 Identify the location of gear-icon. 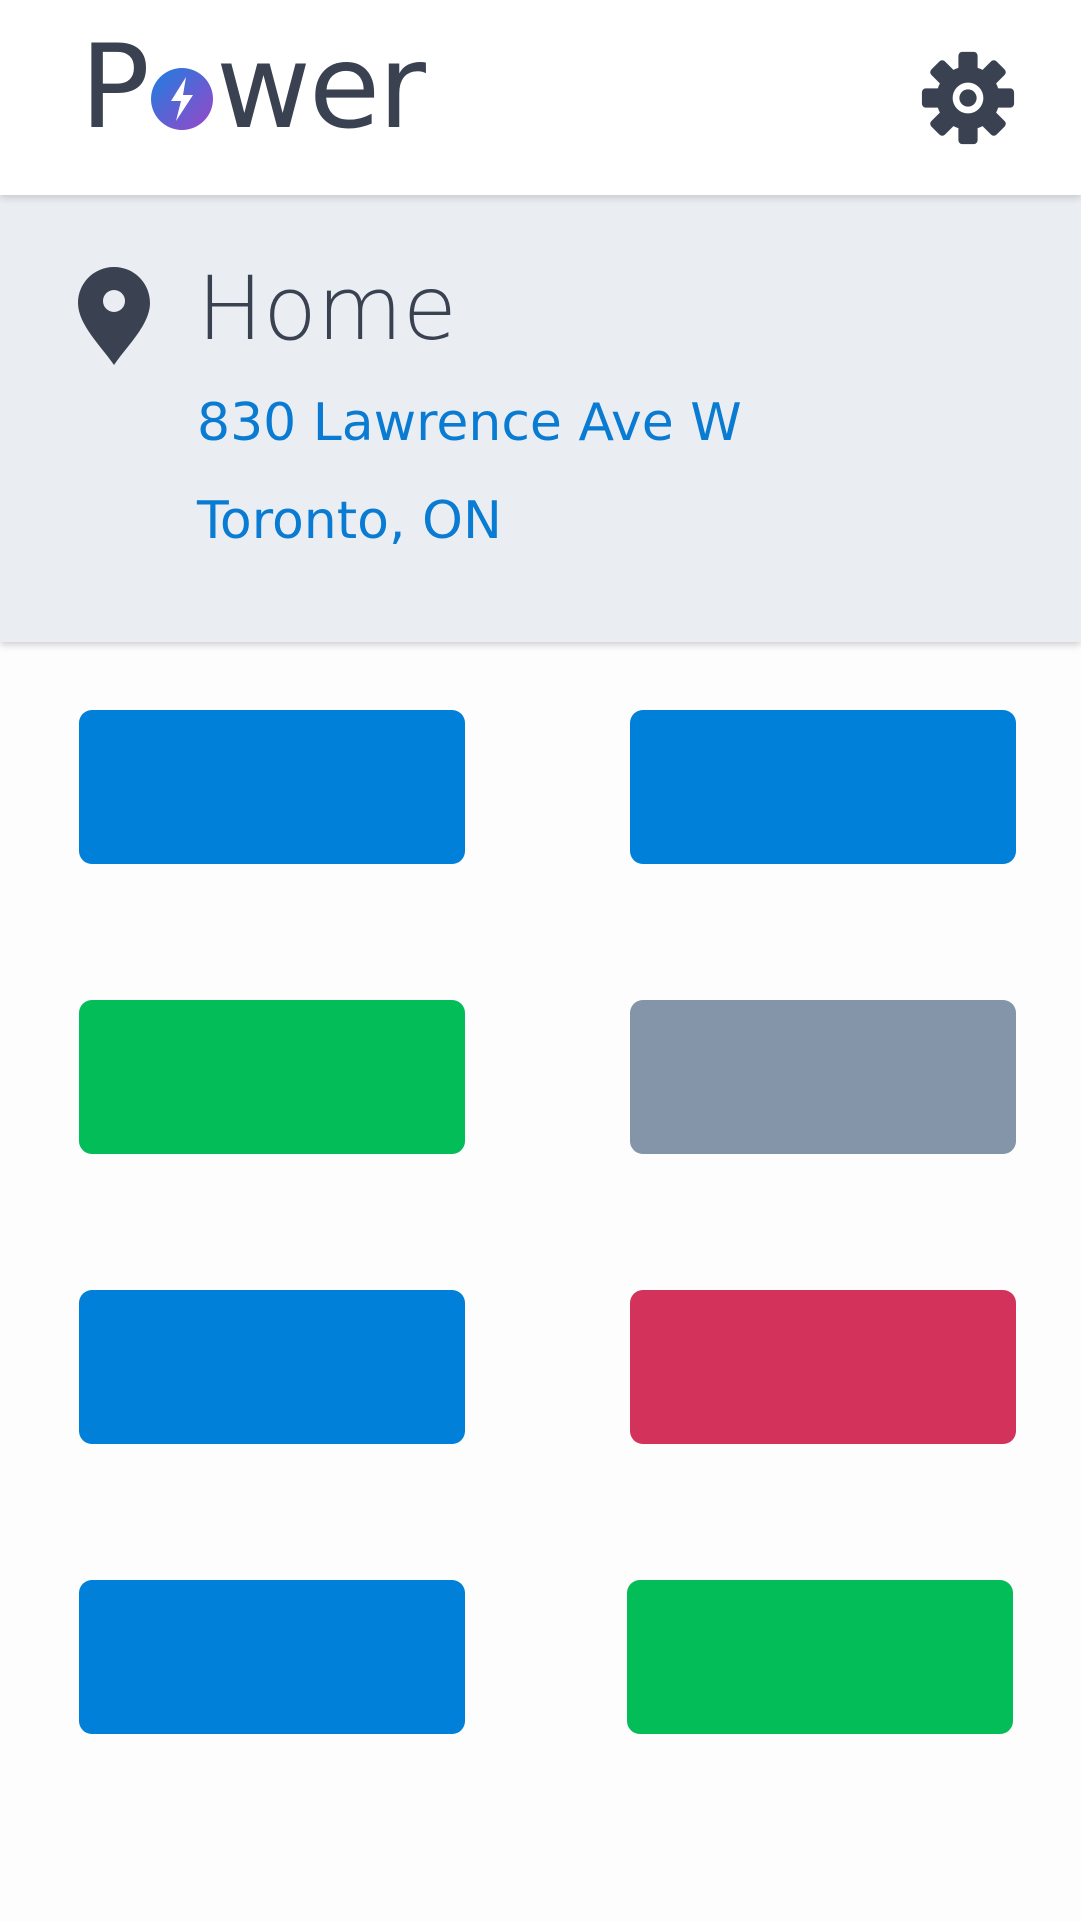
(968, 98).